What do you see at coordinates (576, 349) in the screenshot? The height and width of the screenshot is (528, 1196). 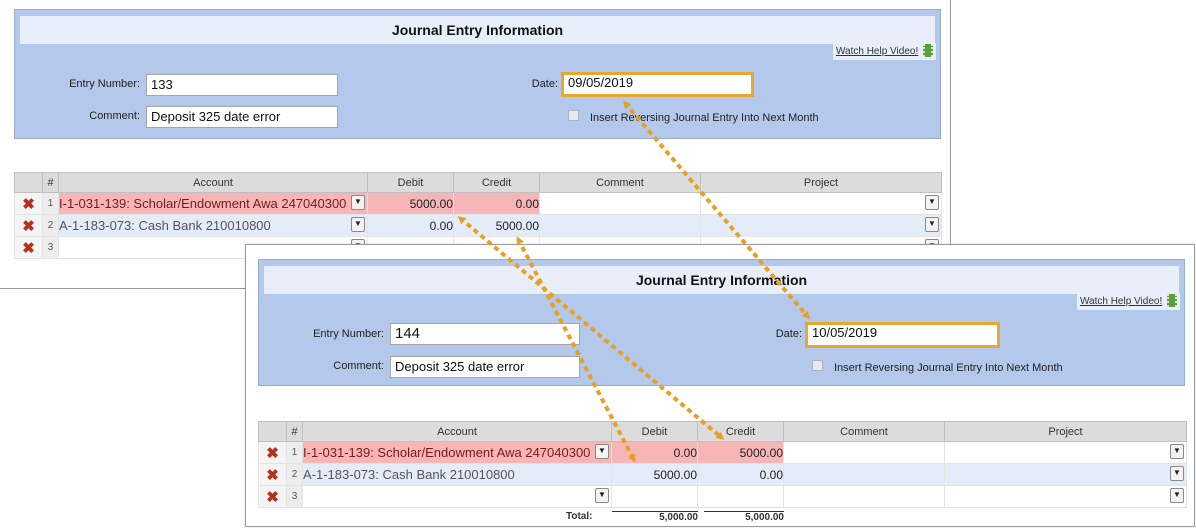 I see `credit-to-debit-arrow` at bounding box center [576, 349].